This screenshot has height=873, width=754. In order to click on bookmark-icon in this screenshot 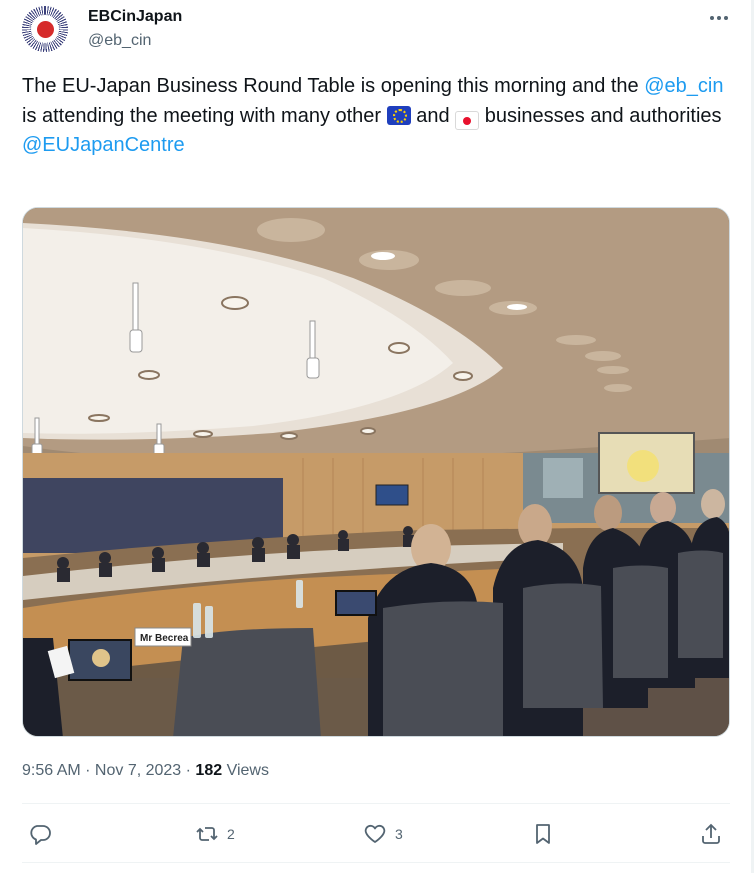, I will do `click(543, 834)`.